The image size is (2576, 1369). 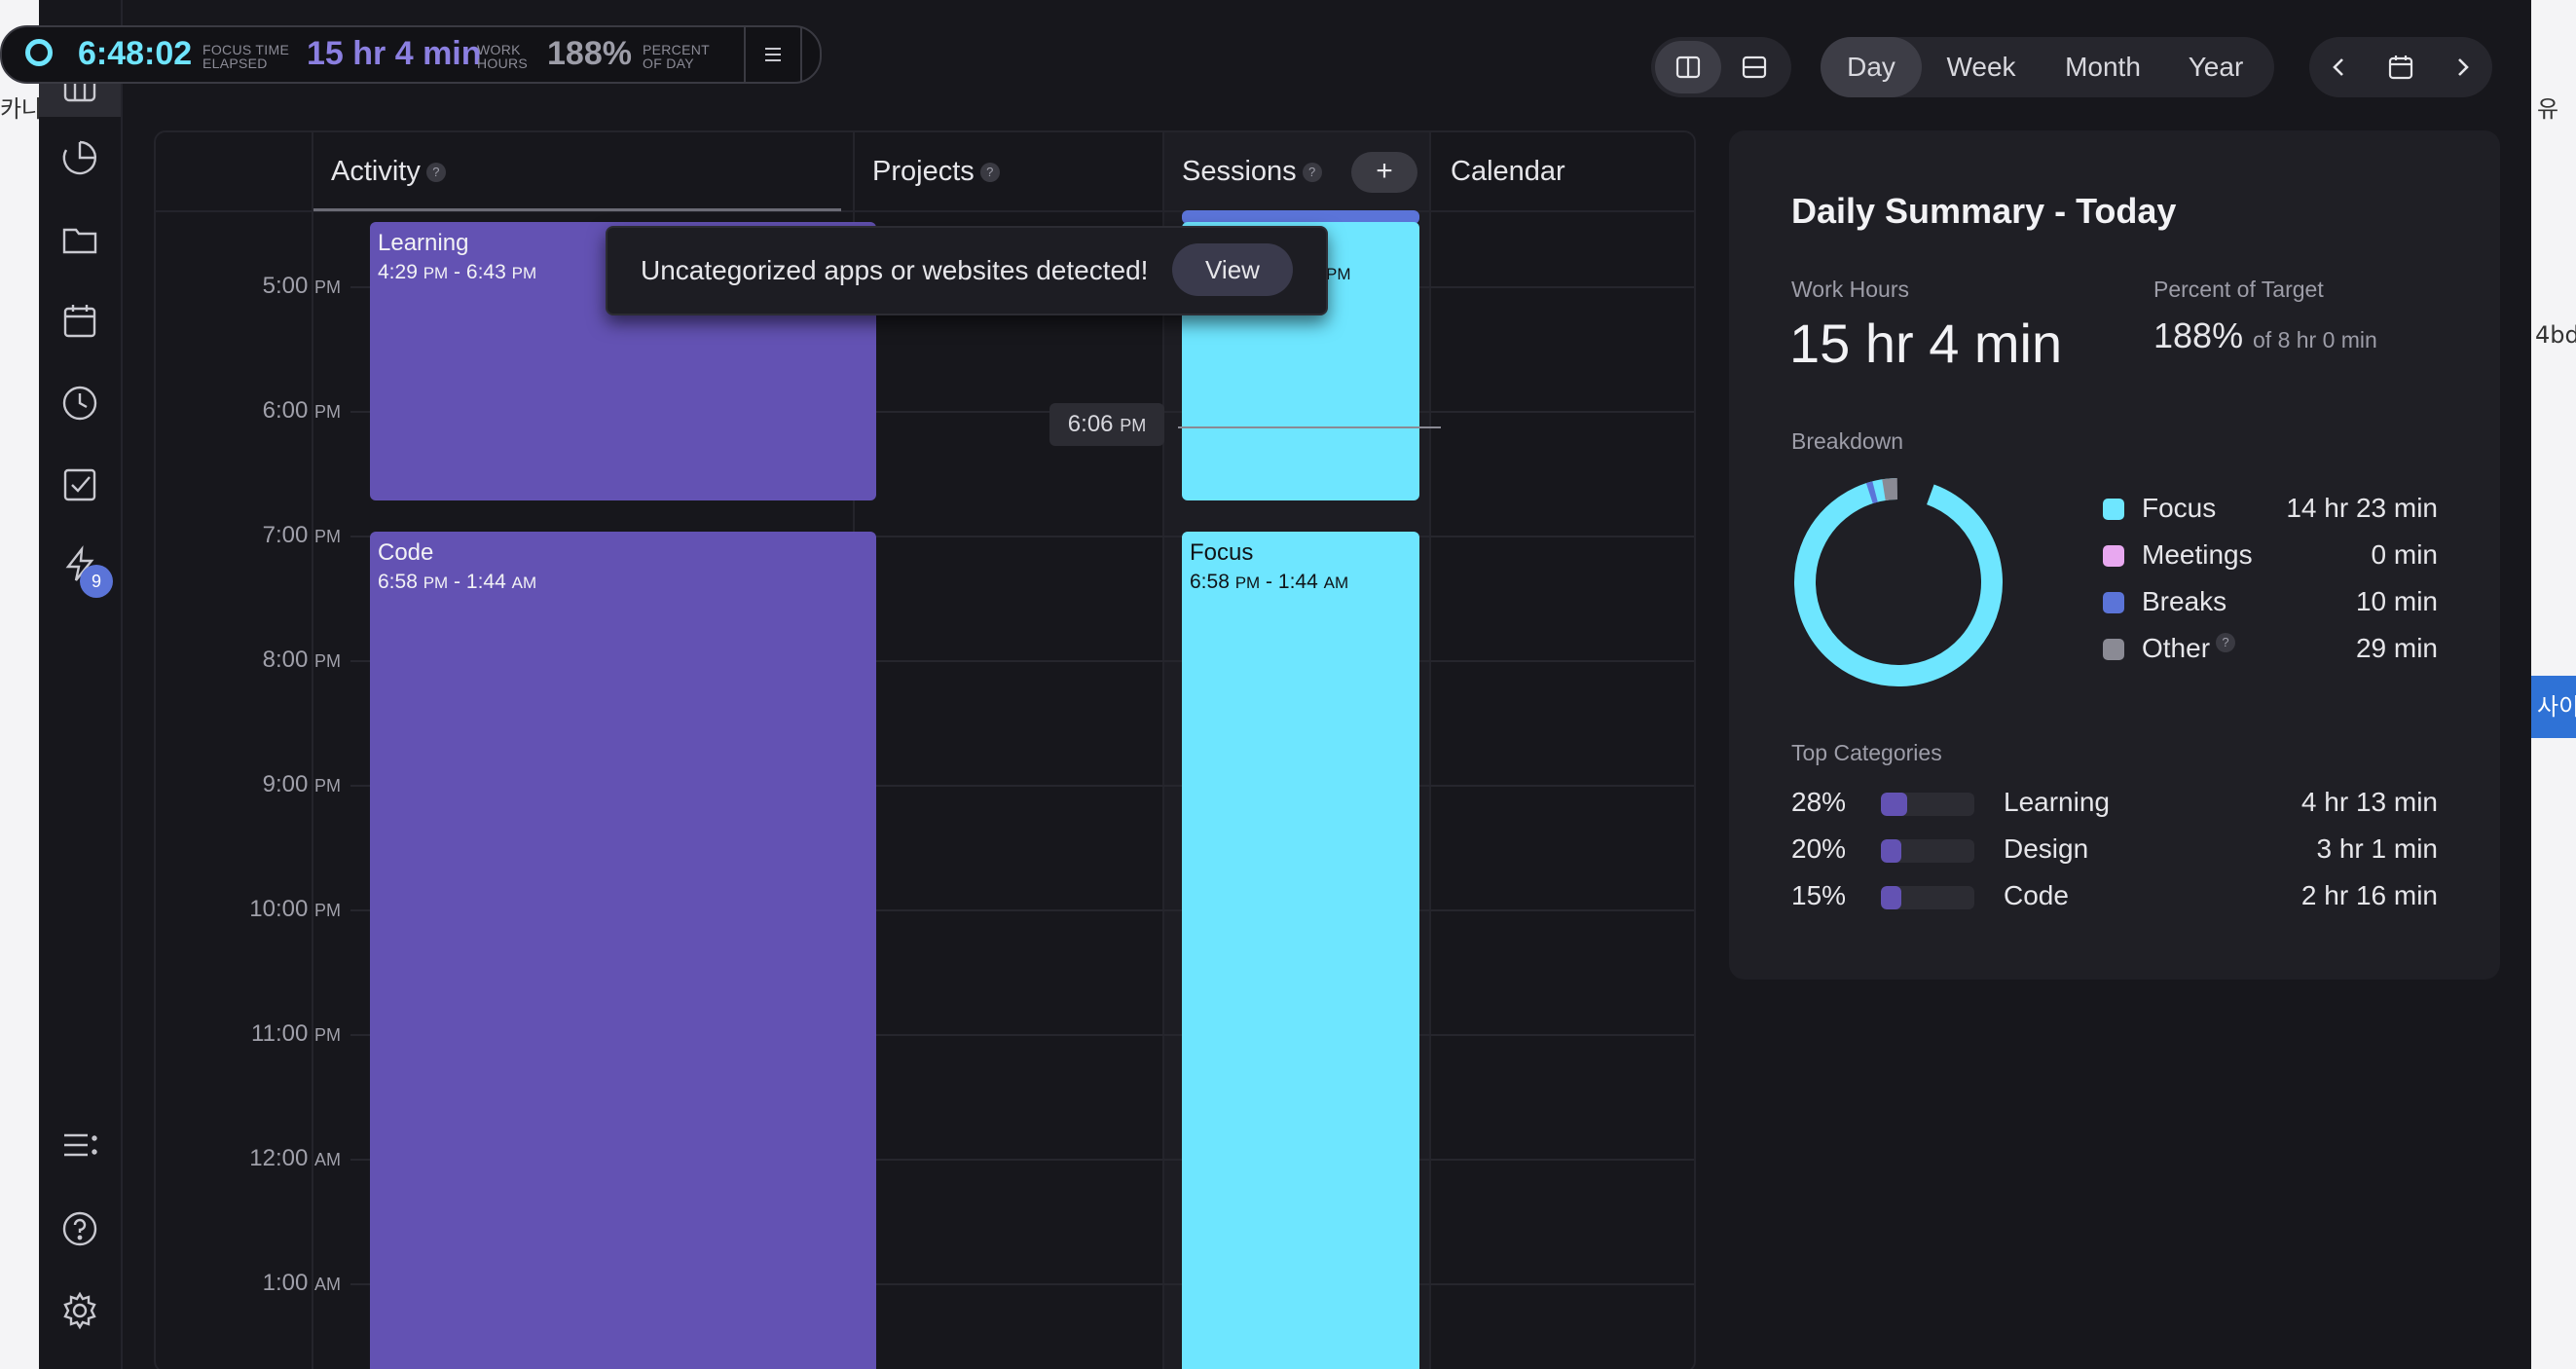 I want to click on percent-of-day-label: PERCENT OF DAY, so click(x=676, y=56).